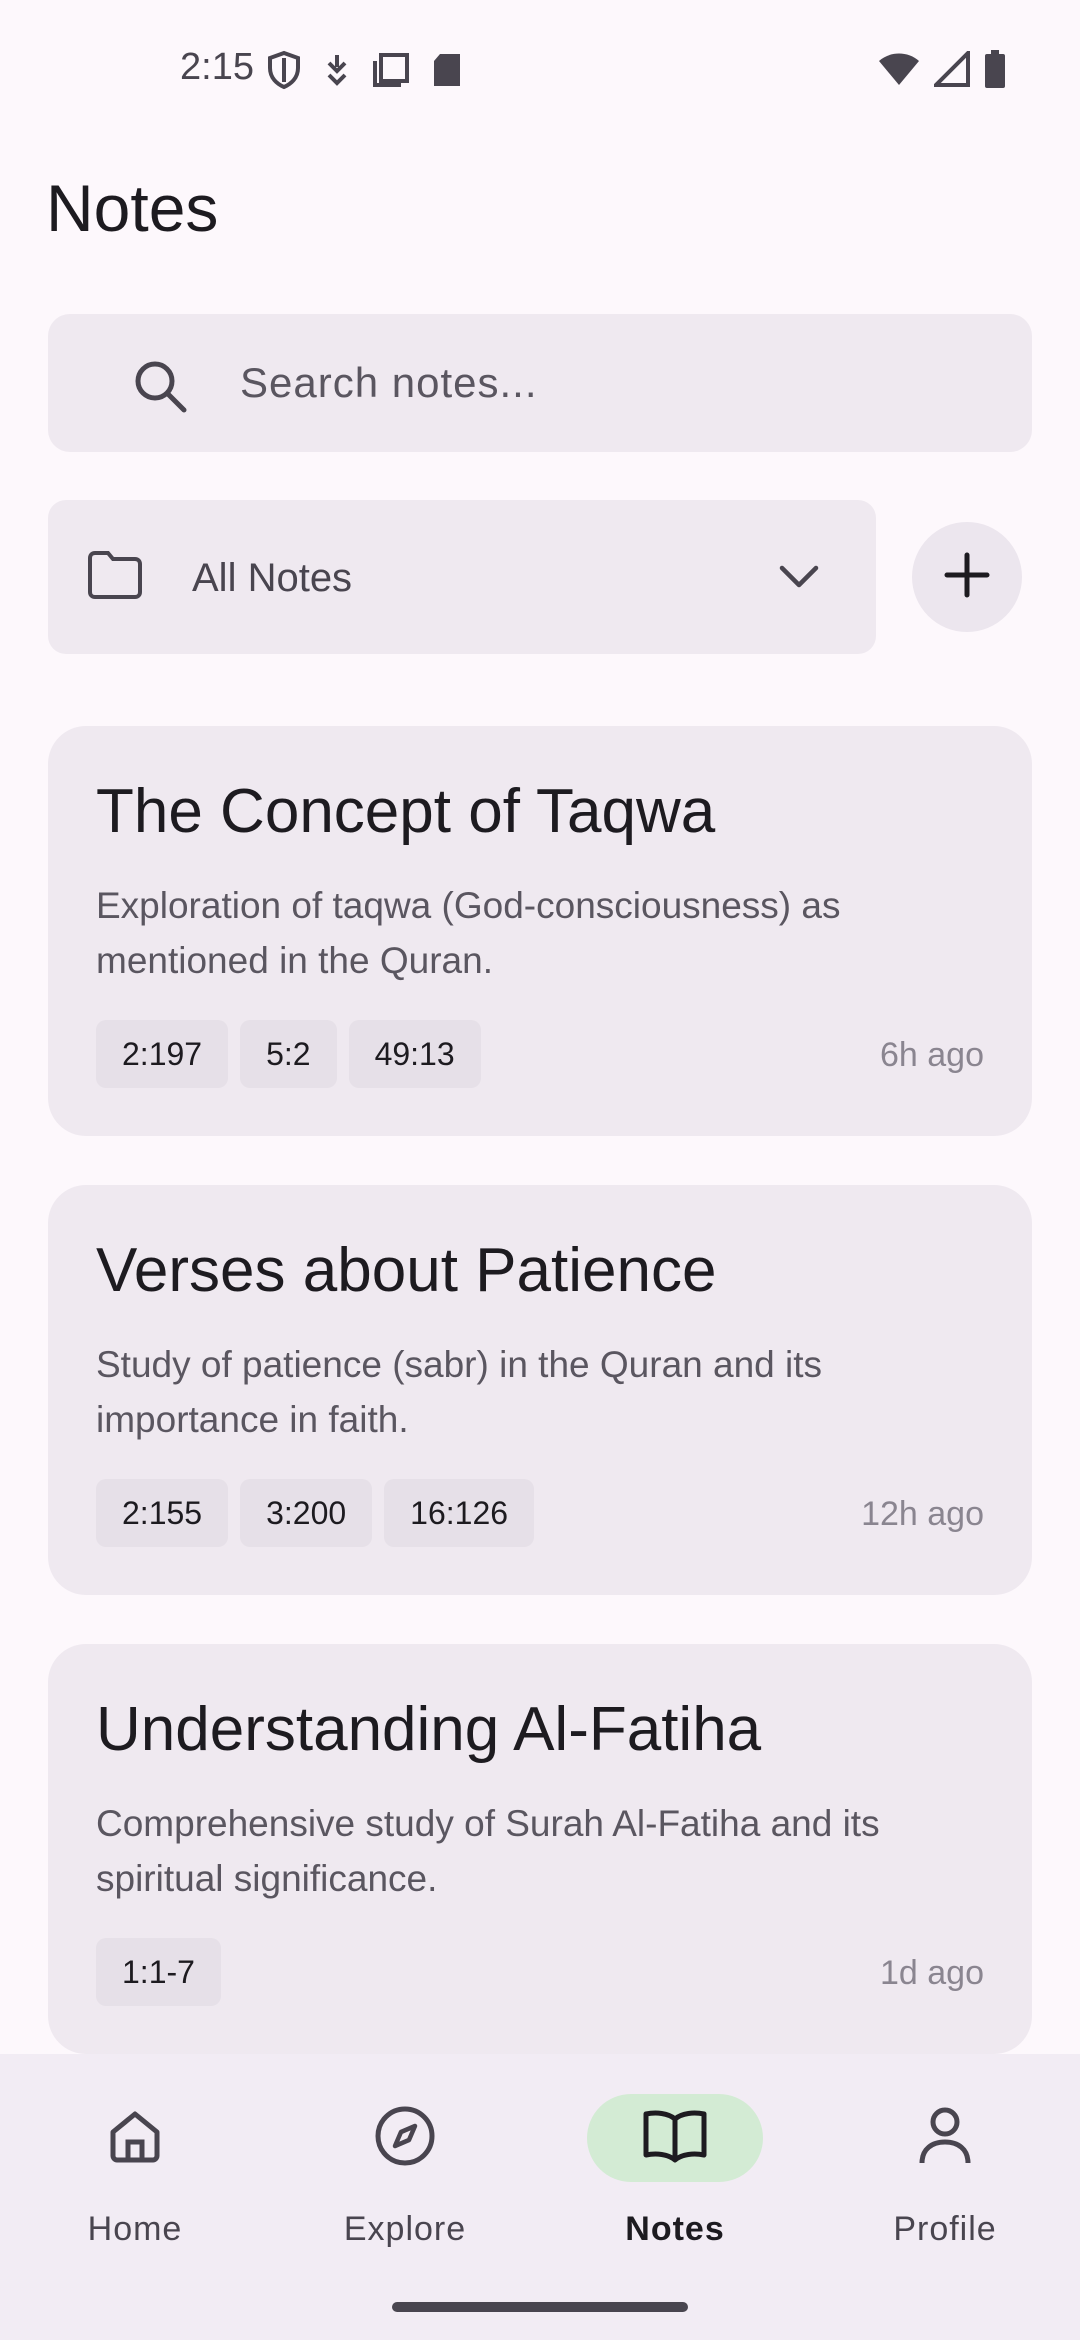  What do you see at coordinates (284, 72) in the screenshot?
I see `shield-icon` at bounding box center [284, 72].